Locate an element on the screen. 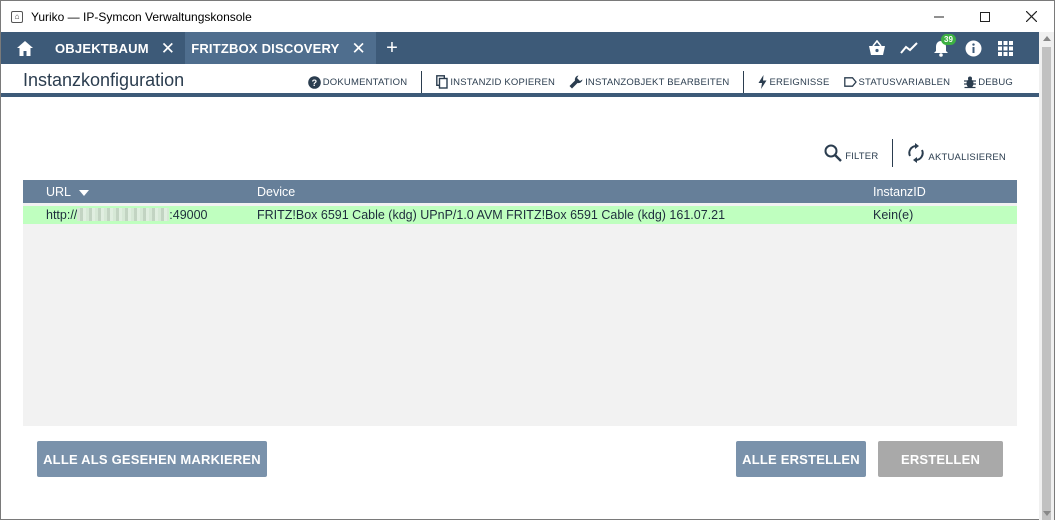 This screenshot has height=520, width=1055. status-variables-button: STATUSVARIABLEN is located at coordinates (897, 82).